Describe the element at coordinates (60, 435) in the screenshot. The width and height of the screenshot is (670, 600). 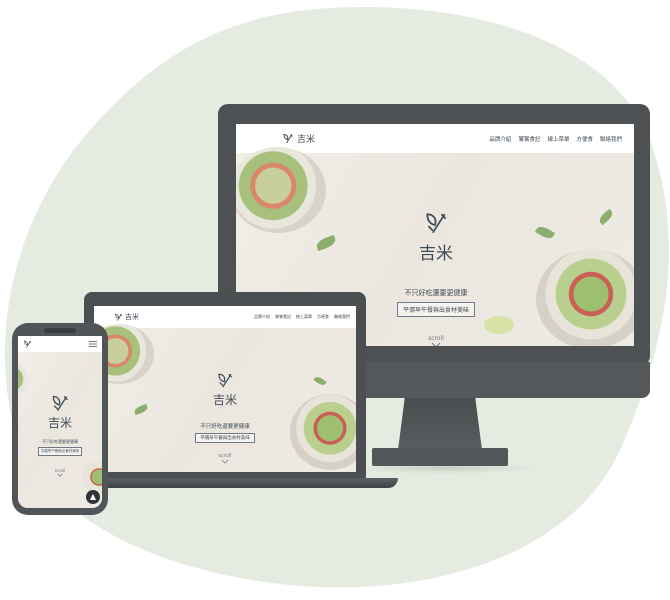
I see `mobile-hero-content: 吉米 不只好吃還要更健康 平價早午餐與出食材美味 scroll` at that location.